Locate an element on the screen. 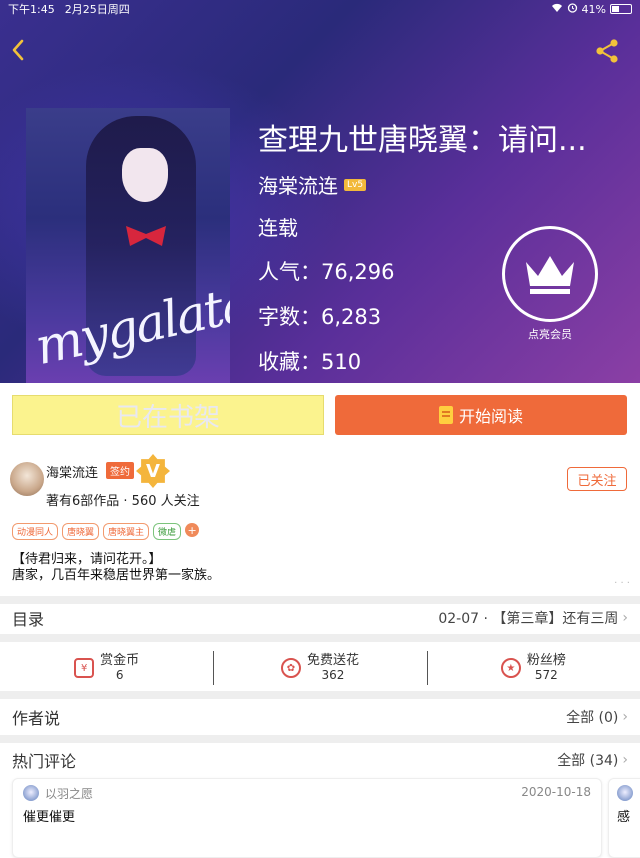 This screenshot has height=858, width=640. fan-ranking-button: ★ 粉丝榜 572 is located at coordinates (533, 668).